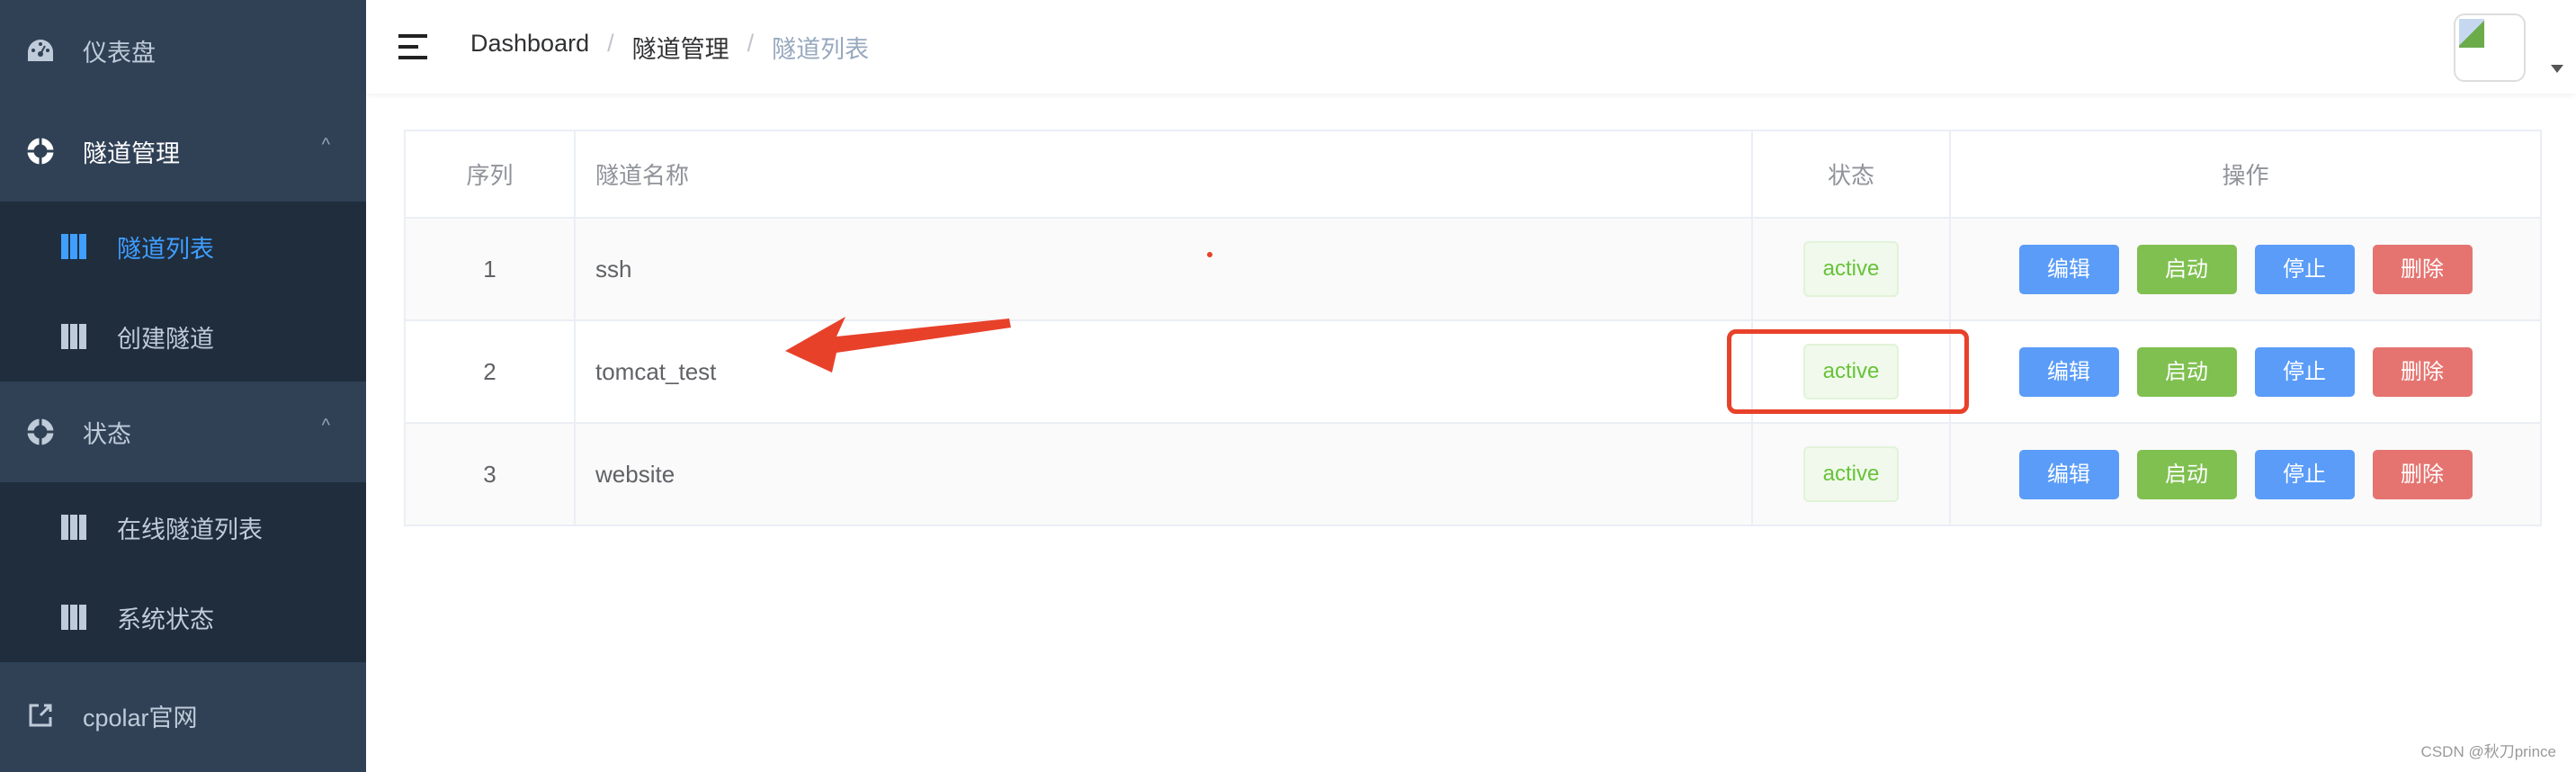 The height and width of the screenshot is (772, 2576). I want to click on watermark: CSDN @秋刀prince, so click(2488, 751).